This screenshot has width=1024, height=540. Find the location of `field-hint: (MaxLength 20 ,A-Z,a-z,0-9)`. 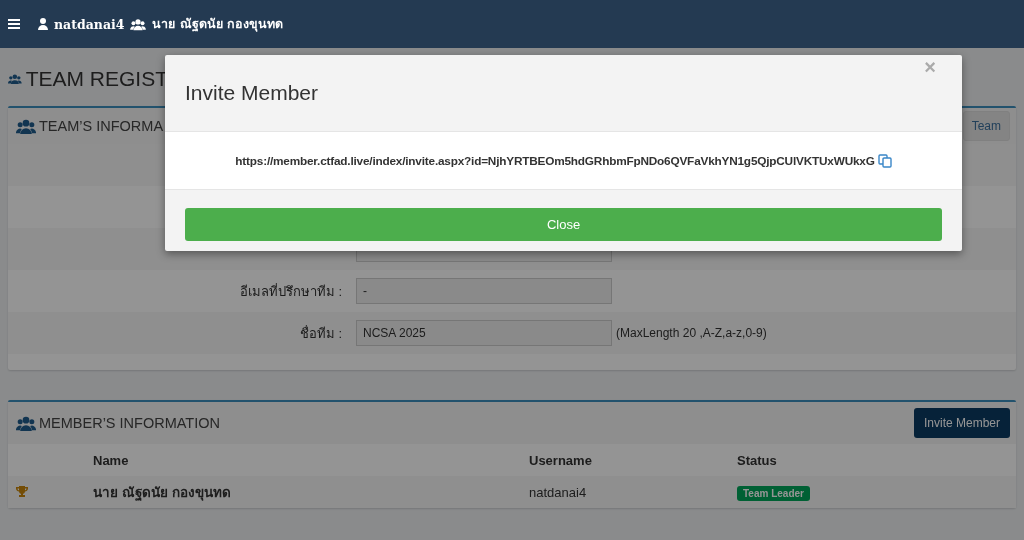

field-hint: (MaxLength 20 ,A-Z,a-z,0-9) is located at coordinates (691, 333).